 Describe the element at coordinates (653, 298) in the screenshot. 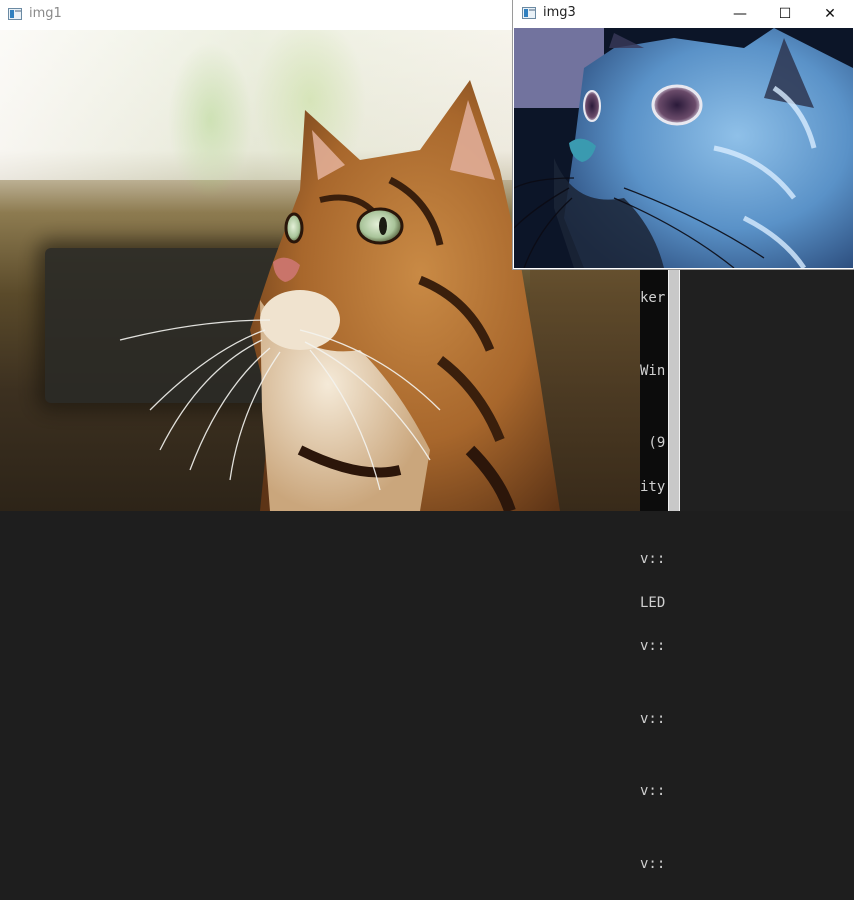

I see `console-line: ker` at that location.